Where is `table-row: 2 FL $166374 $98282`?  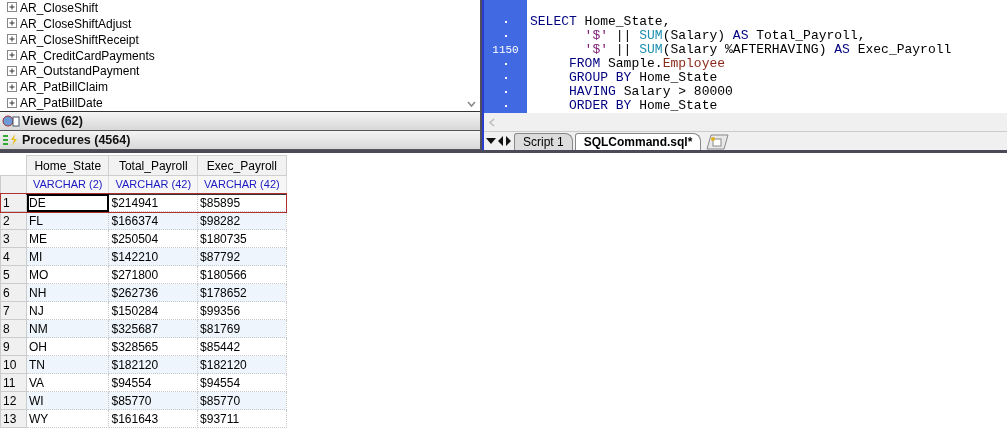
table-row: 2 FL $166374 $98282 is located at coordinates (143, 220).